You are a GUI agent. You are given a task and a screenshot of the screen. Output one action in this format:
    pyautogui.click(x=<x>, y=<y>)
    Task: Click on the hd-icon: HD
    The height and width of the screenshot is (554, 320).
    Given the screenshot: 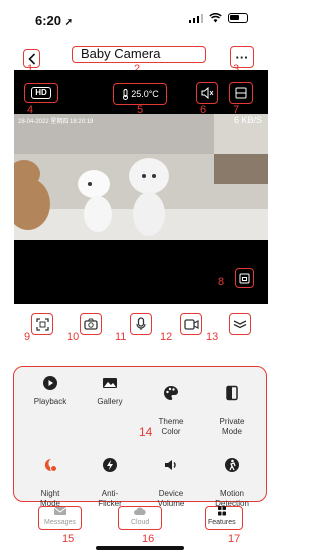 What is the action you would take?
    pyautogui.click(x=41, y=93)
    